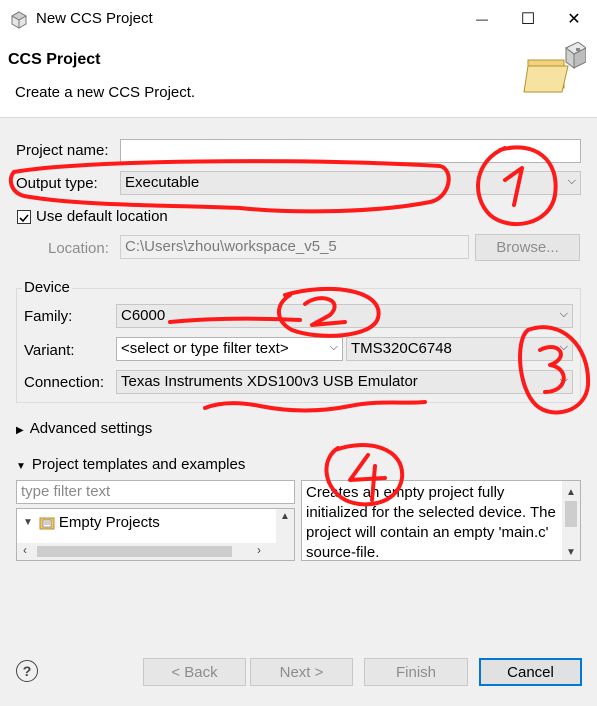 This screenshot has width=597, height=706. What do you see at coordinates (47, 287) in the screenshot?
I see `device-group-label: Device` at bounding box center [47, 287].